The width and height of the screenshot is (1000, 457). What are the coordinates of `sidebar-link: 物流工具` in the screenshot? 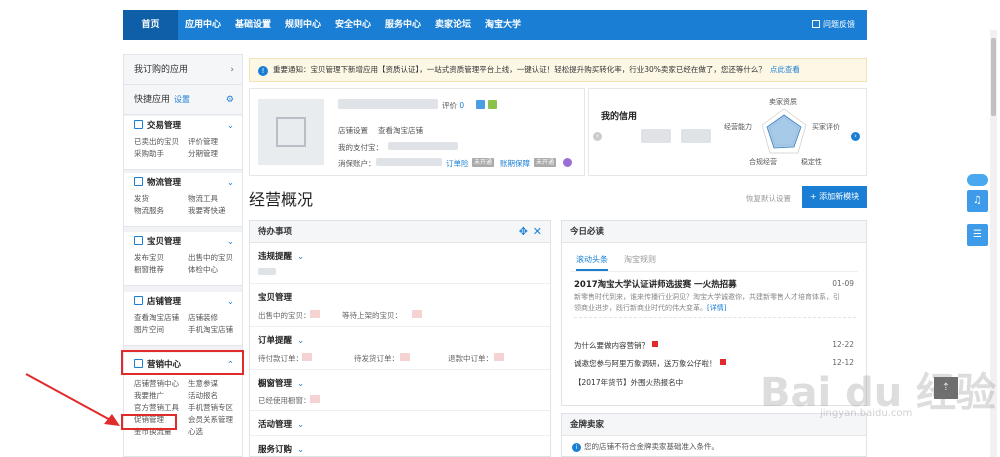 It's located at (215, 198).